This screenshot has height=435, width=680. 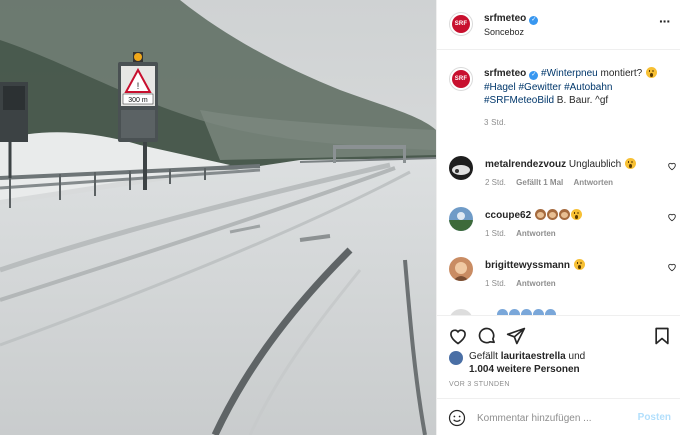 I want to click on caption-username: srfmeteo, so click(x=505, y=73).